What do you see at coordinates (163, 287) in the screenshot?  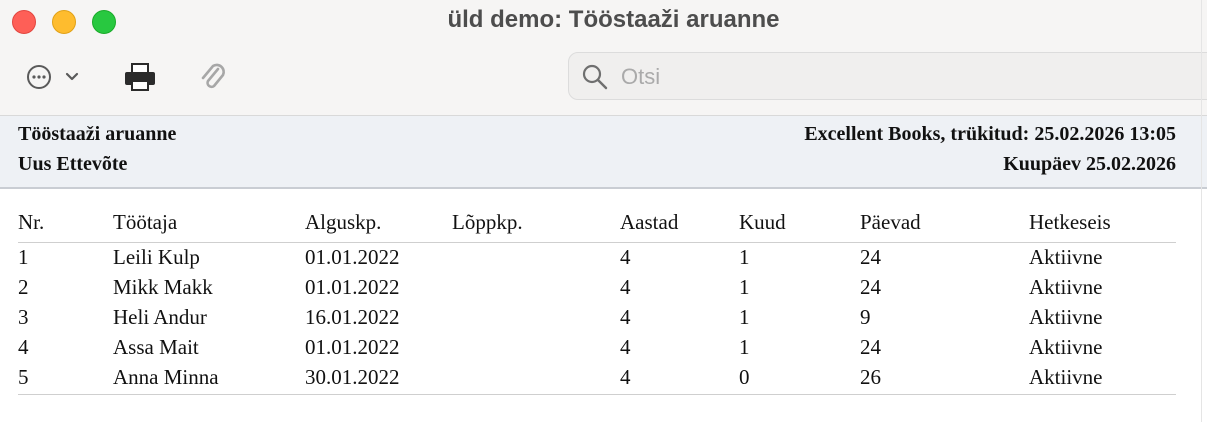 I see `cell-employee: Mikk Makk` at bounding box center [163, 287].